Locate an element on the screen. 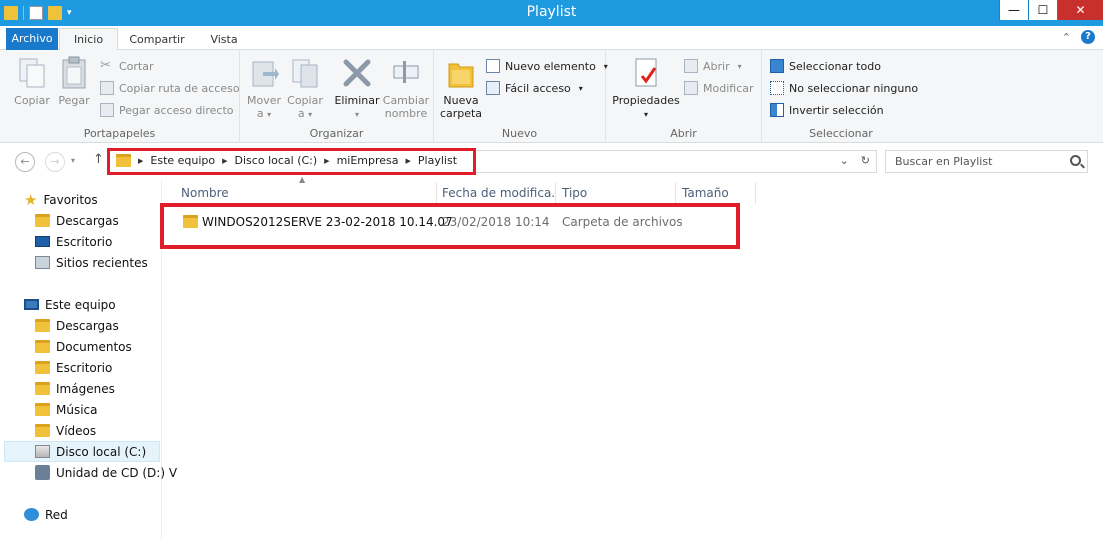 Image resolution: width=1103 pixels, height=540 pixels. documents-folder-icon is located at coordinates (42, 346).